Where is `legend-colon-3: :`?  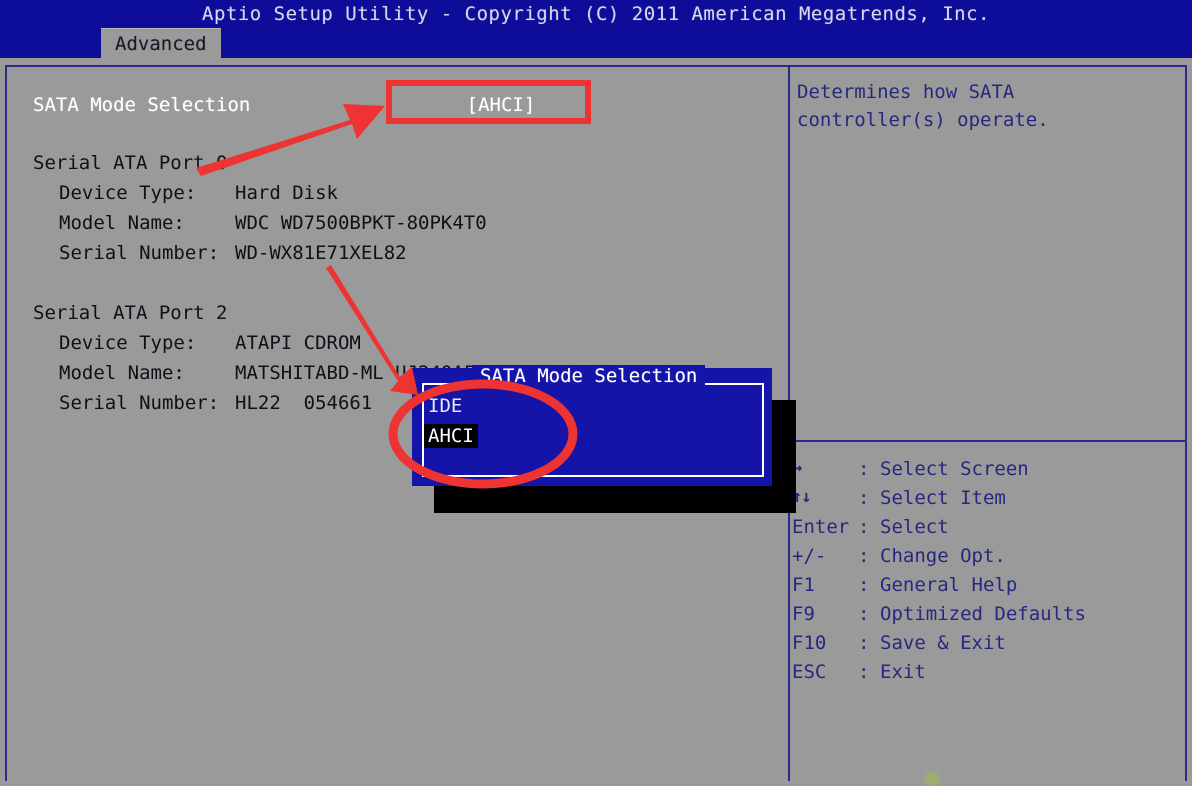
legend-colon-3: : is located at coordinates (864, 556).